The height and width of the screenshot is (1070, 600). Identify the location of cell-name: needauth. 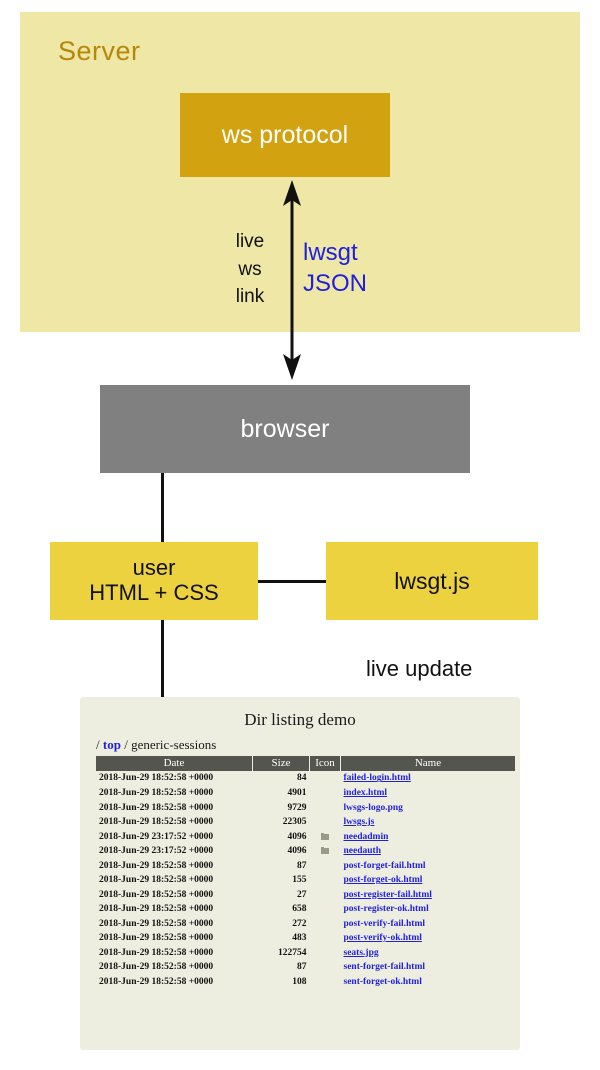
(428, 851).